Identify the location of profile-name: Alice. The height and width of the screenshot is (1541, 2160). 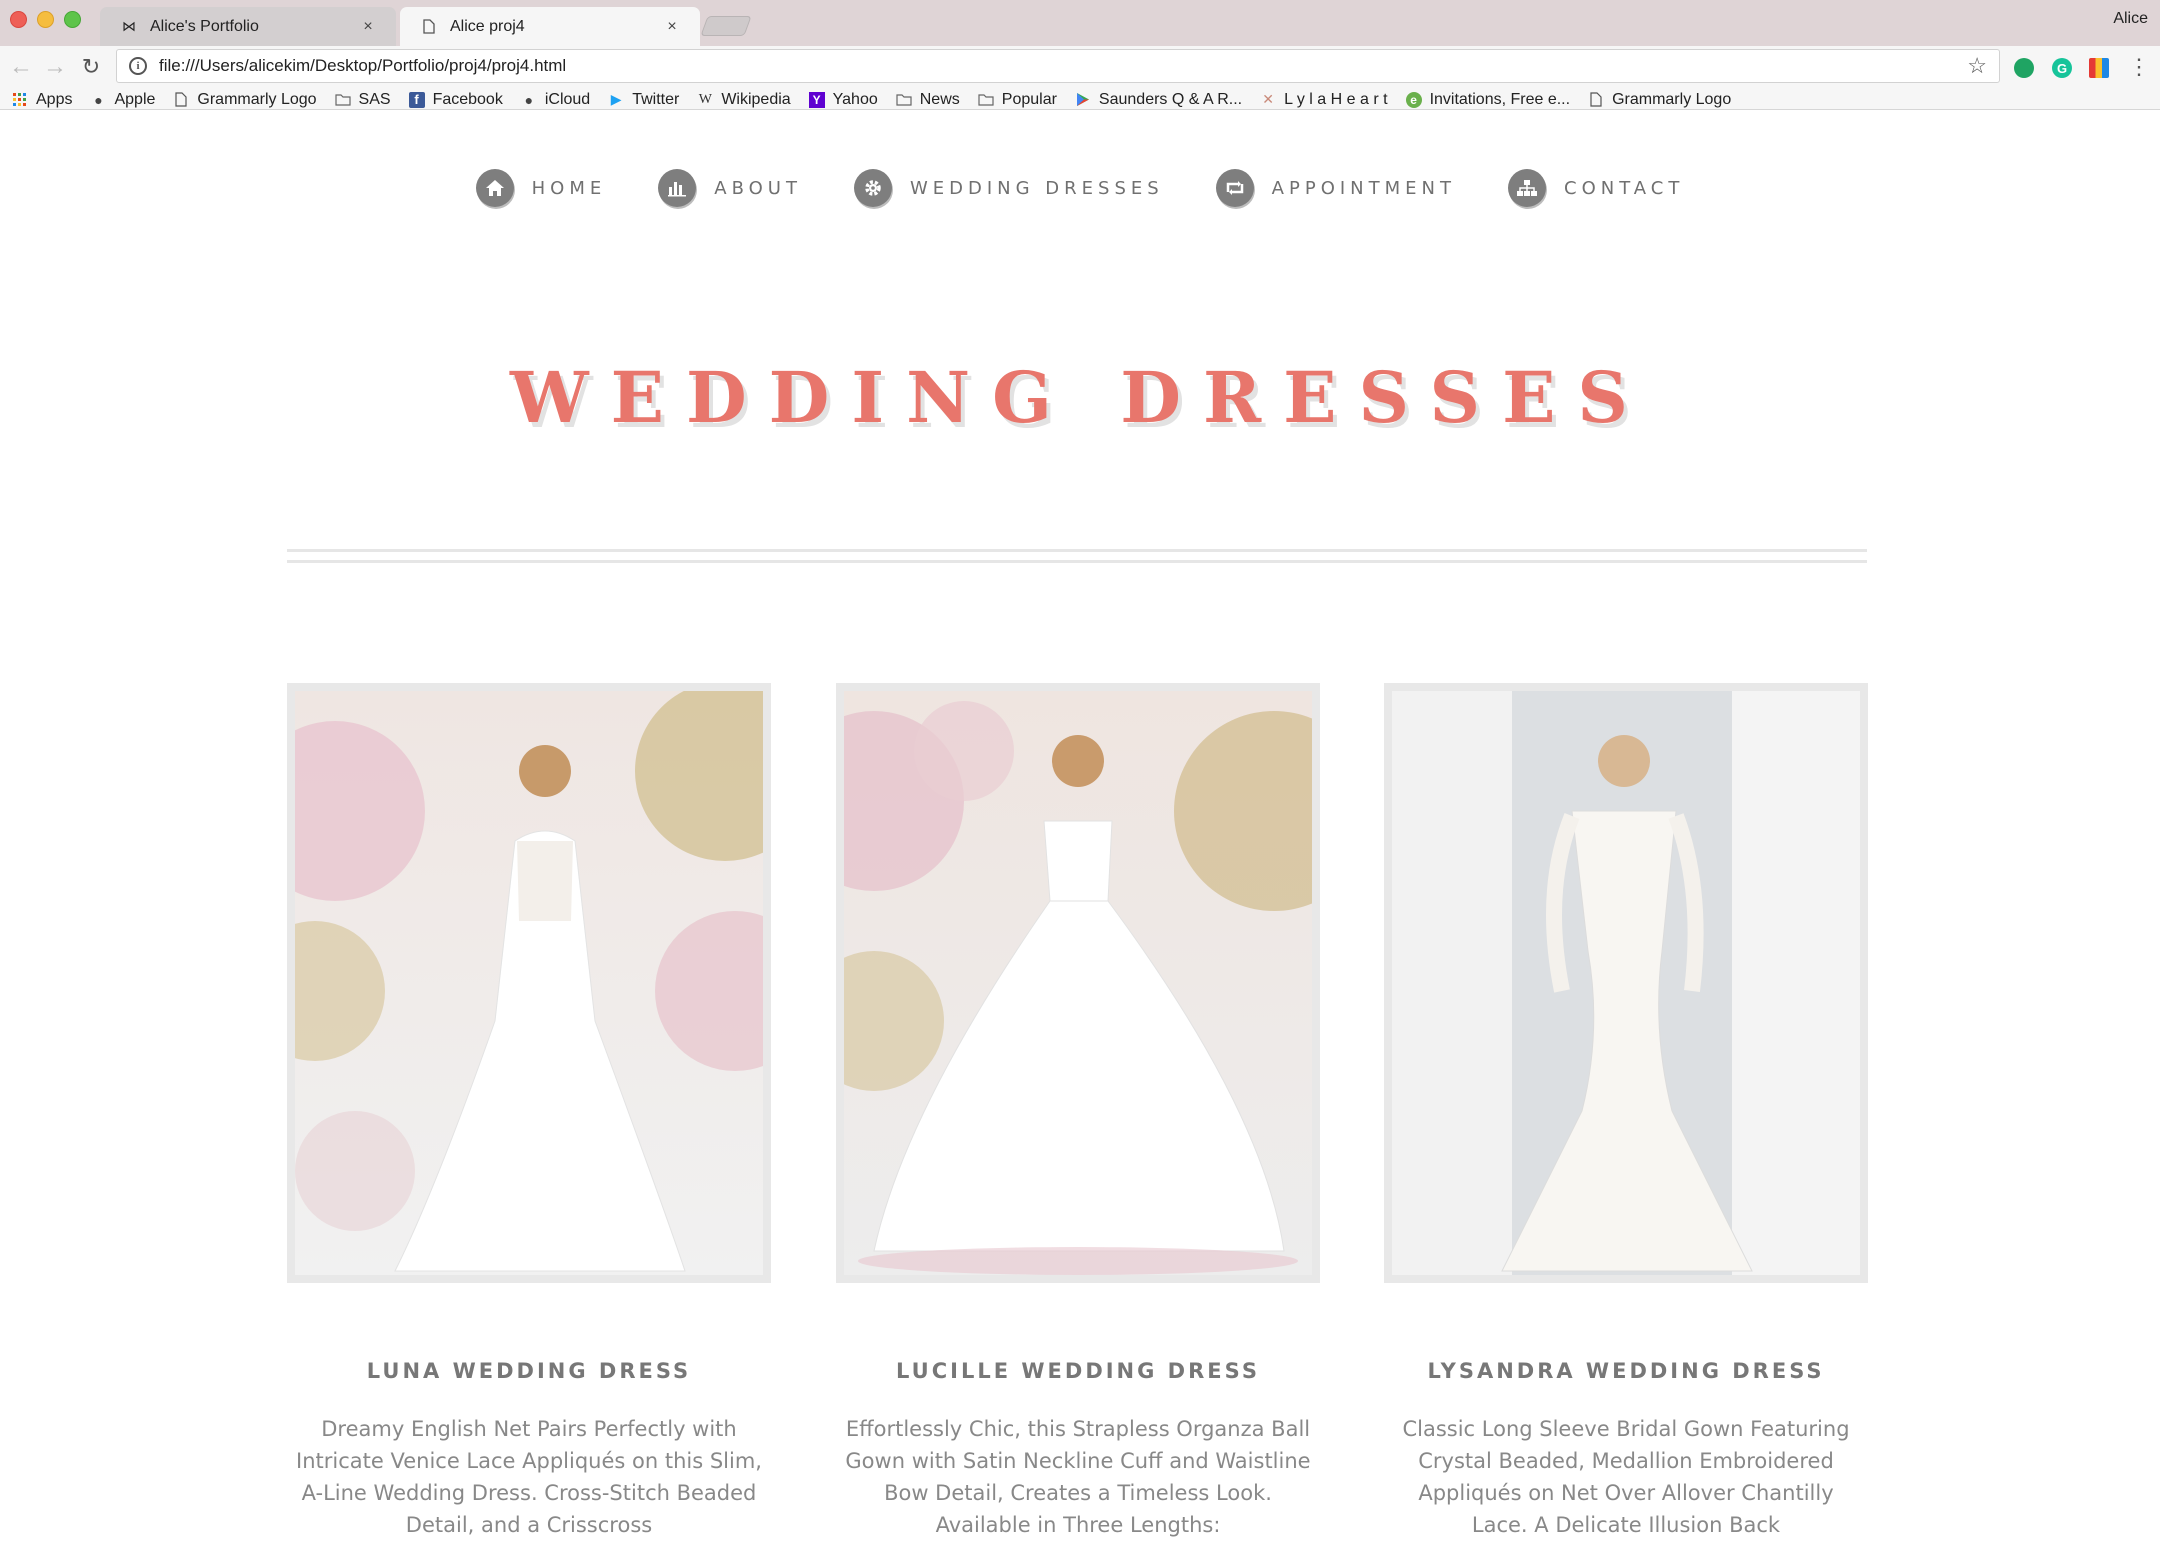
(2130, 19).